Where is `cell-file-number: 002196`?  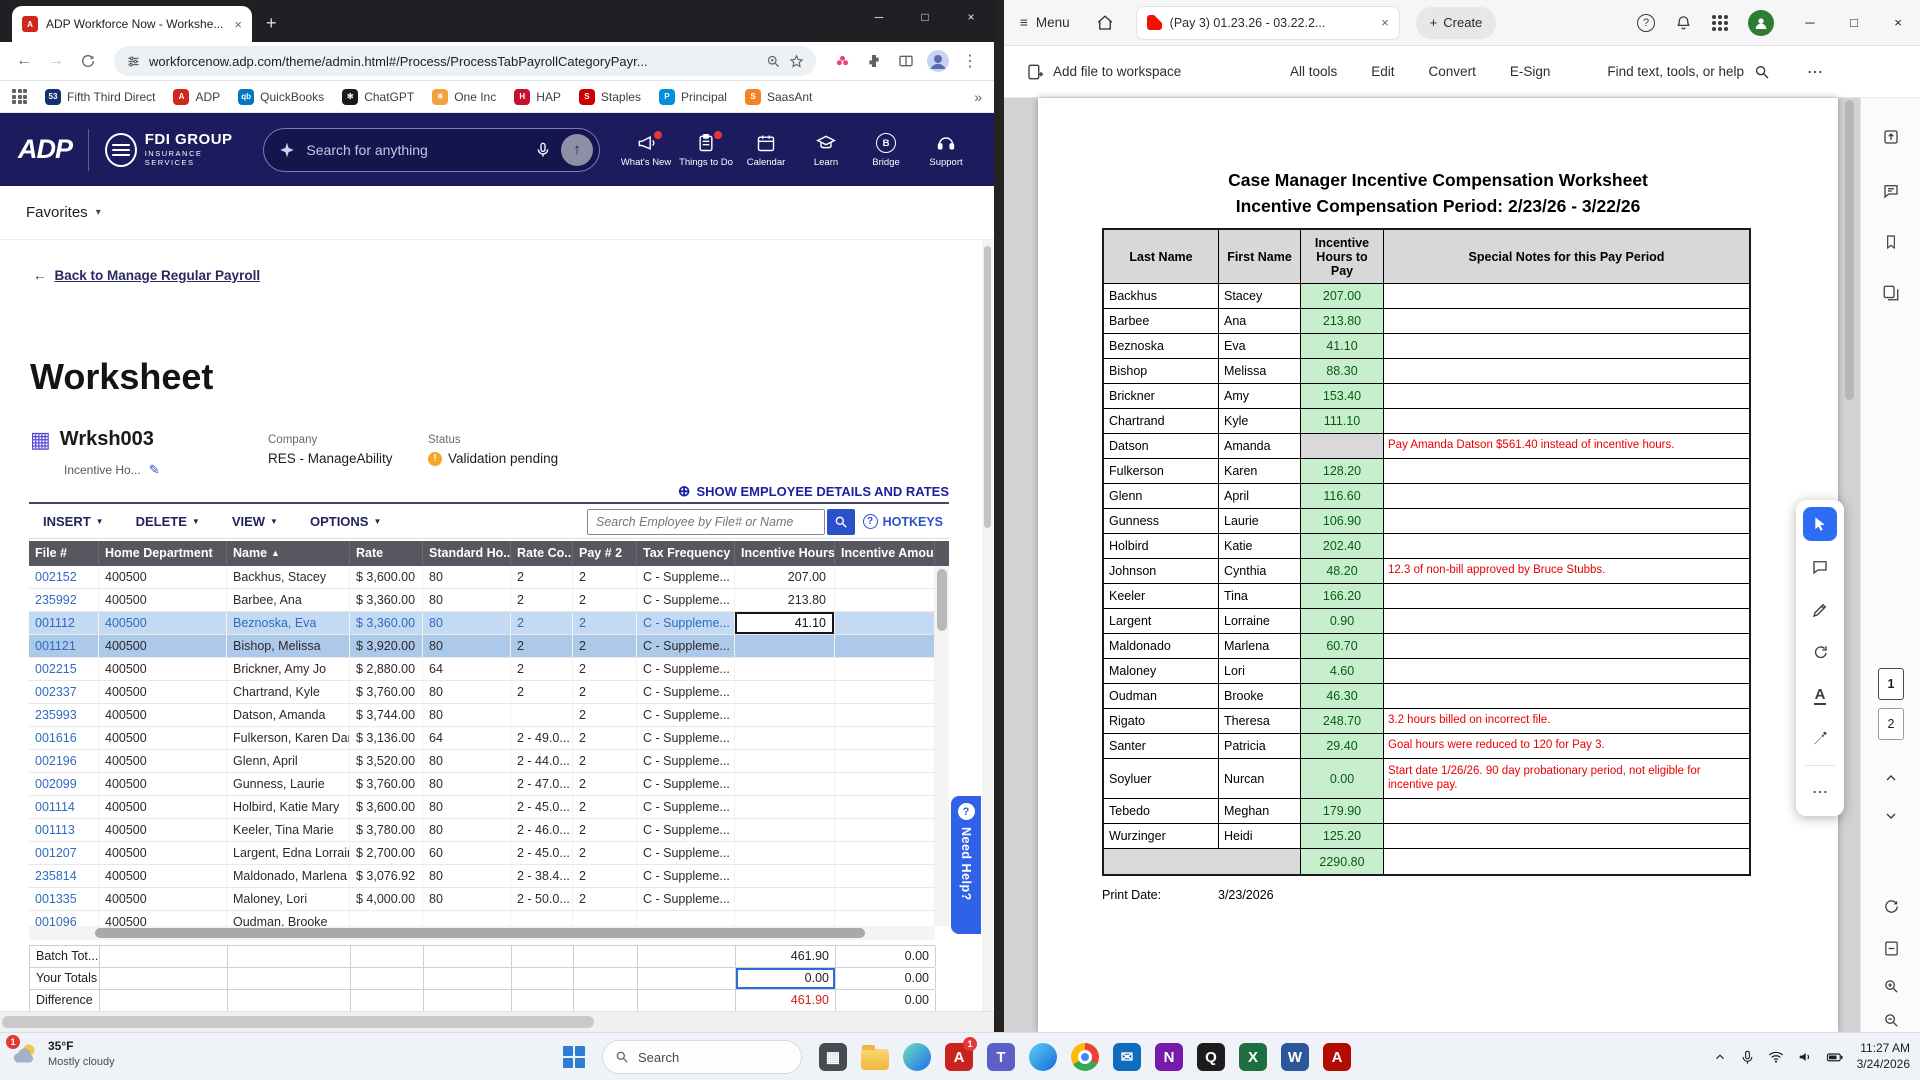
cell-file-number: 002196 is located at coordinates (64, 761).